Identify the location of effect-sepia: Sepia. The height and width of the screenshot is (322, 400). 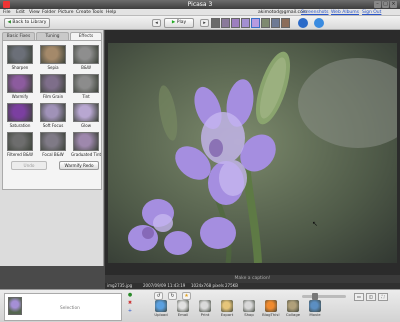
(53, 58).